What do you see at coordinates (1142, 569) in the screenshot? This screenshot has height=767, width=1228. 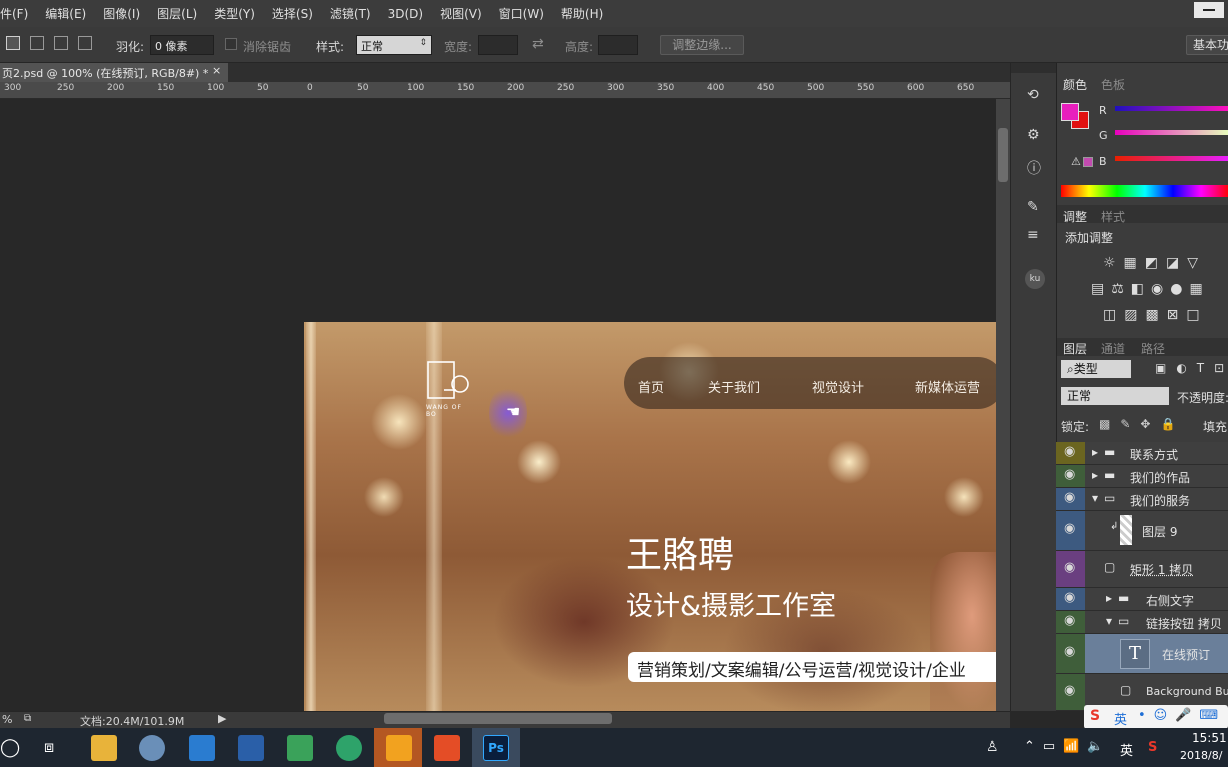 I see `layer-row: ◉ ▢ 矩形 1 拷贝` at bounding box center [1142, 569].